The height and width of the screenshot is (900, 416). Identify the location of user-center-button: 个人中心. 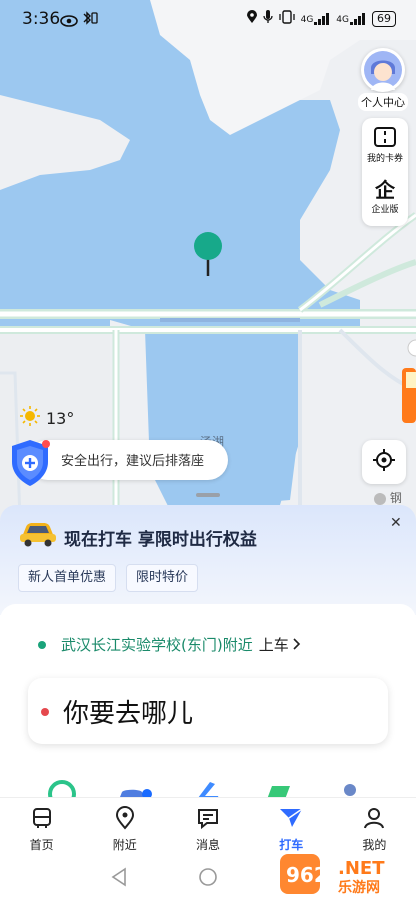
(383, 79).